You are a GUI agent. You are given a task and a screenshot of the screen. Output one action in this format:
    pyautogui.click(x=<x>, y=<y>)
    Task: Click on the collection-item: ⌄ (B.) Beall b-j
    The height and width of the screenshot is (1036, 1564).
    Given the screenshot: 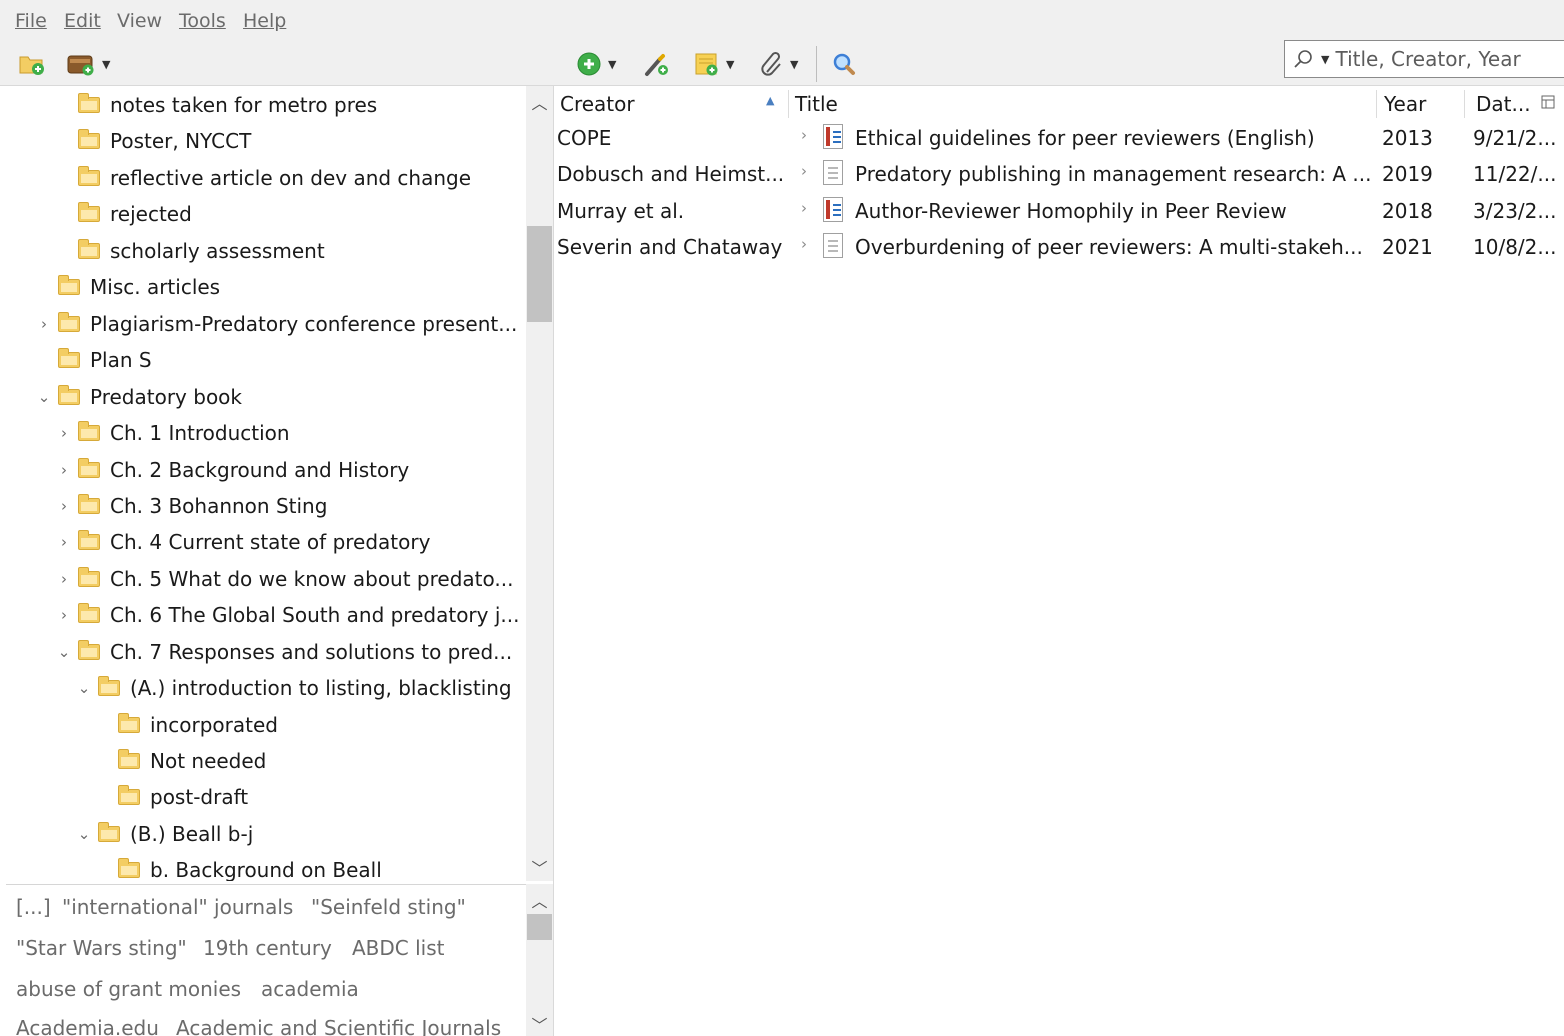 What is the action you would take?
    pyautogui.click(x=163, y=834)
    